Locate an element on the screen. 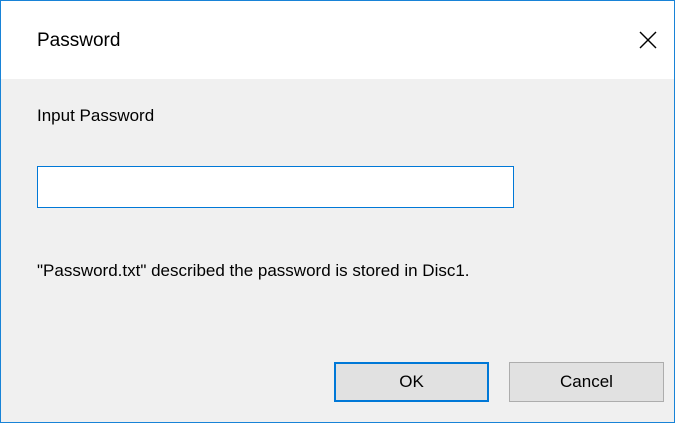 The height and width of the screenshot is (423, 675). password-input is located at coordinates (275, 187).